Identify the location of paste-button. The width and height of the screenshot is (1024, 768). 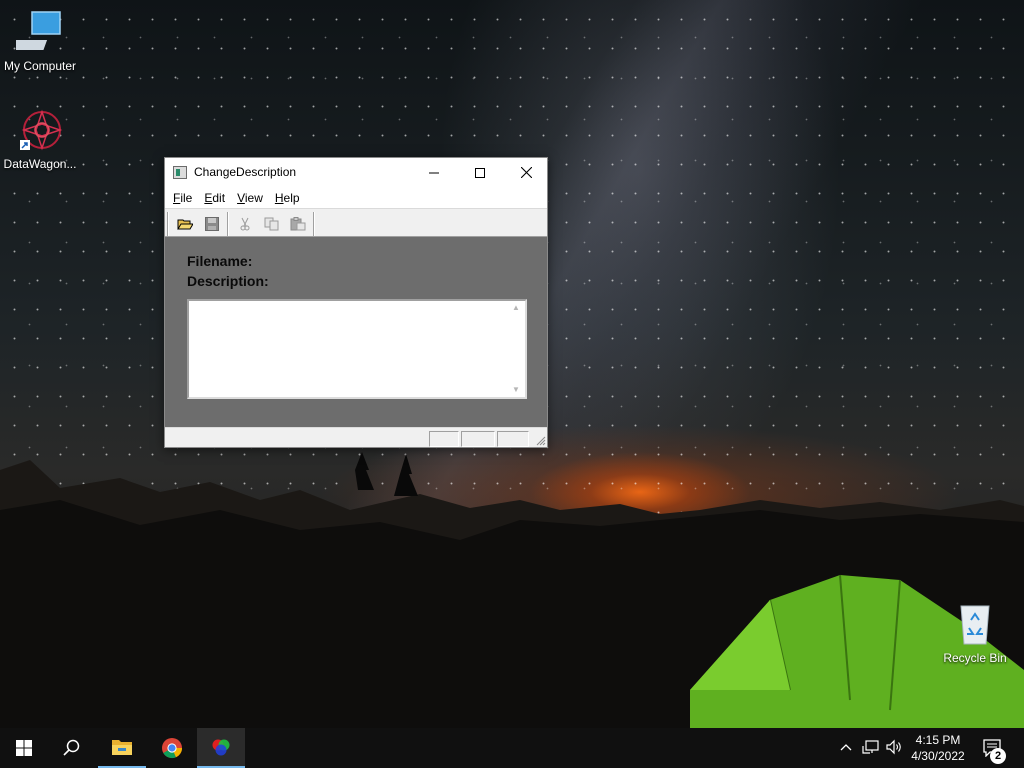
(298, 224).